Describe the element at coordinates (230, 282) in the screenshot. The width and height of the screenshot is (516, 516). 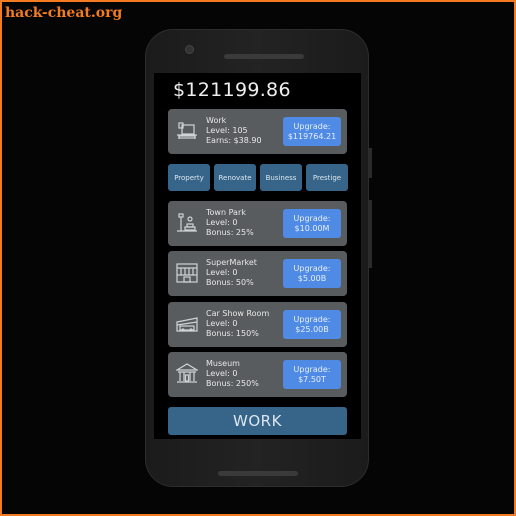
I see `property-bonus: Bonus: 50%` at that location.